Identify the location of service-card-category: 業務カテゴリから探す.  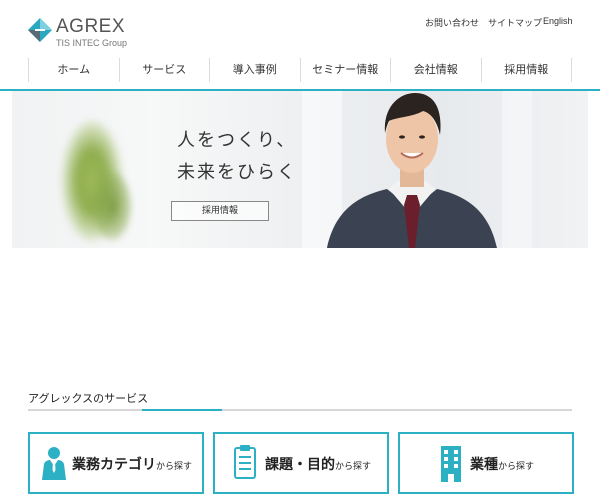
(116, 463).